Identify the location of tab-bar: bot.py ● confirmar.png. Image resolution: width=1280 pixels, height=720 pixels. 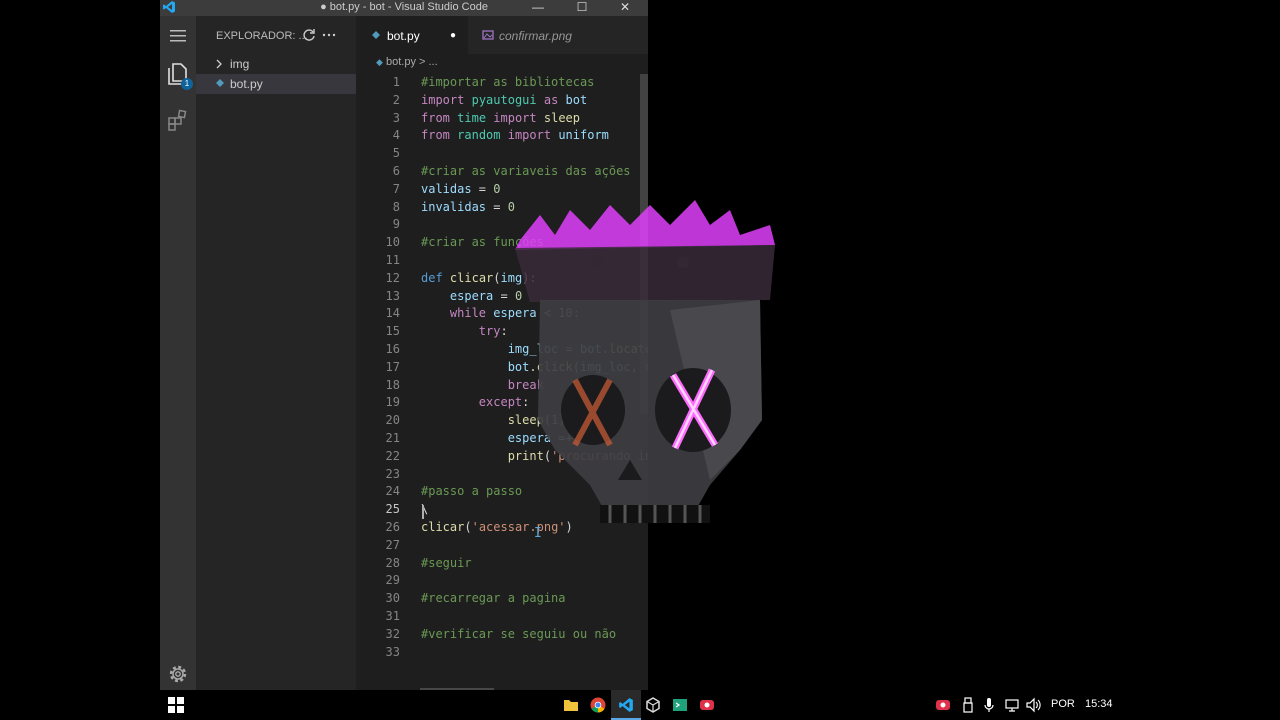
(502, 35).